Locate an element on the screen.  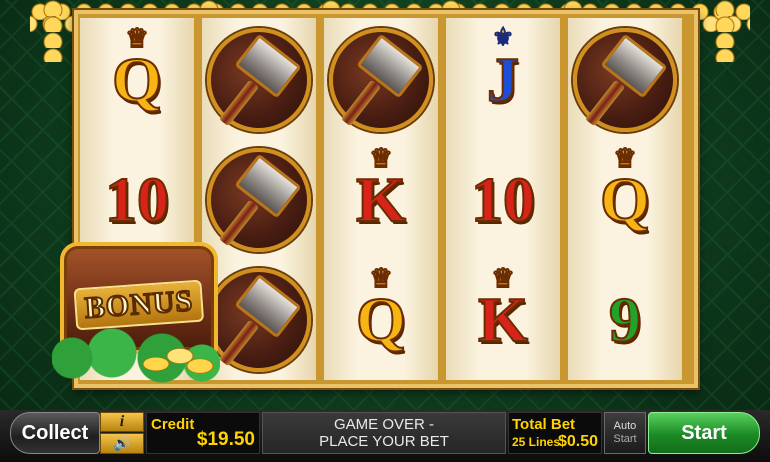
reel-symbol: 10 is located at coordinates (503, 200).